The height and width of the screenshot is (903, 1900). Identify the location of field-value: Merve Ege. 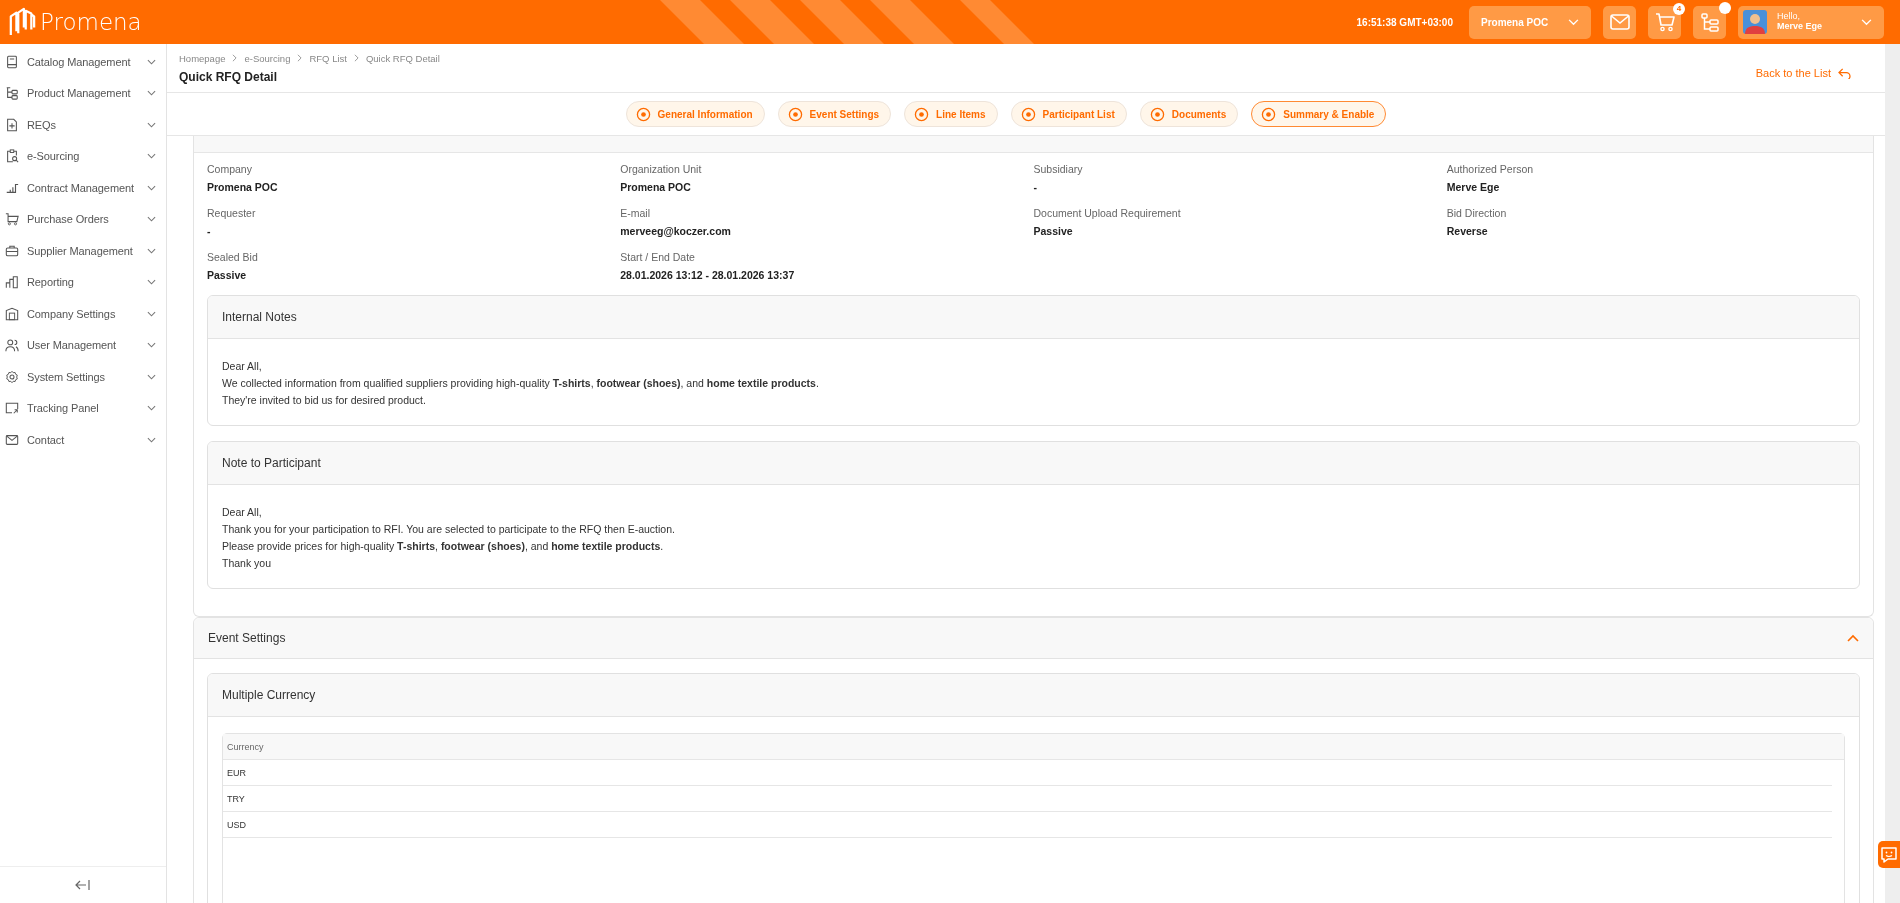
(1473, 187).